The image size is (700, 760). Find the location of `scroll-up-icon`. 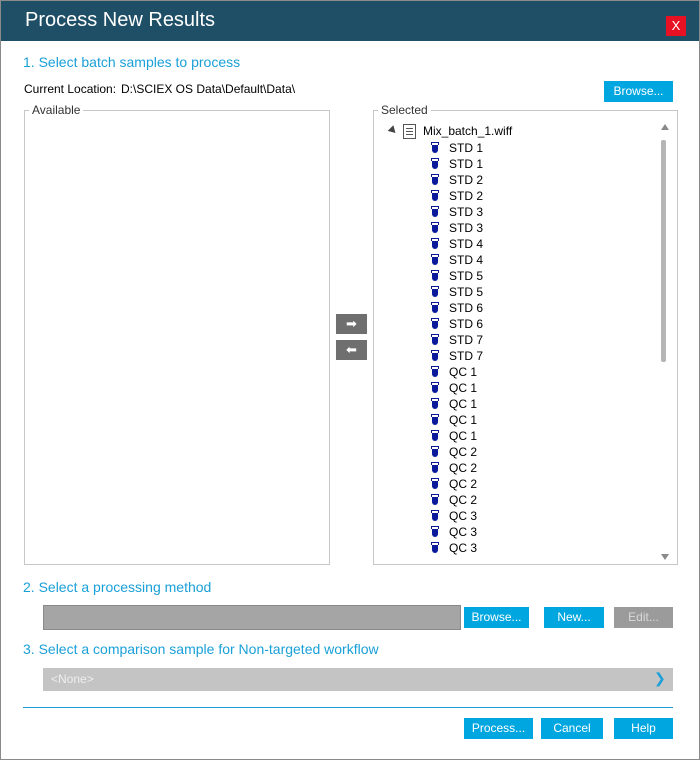

scroll-up-icon is located at coordinates (665, 127).